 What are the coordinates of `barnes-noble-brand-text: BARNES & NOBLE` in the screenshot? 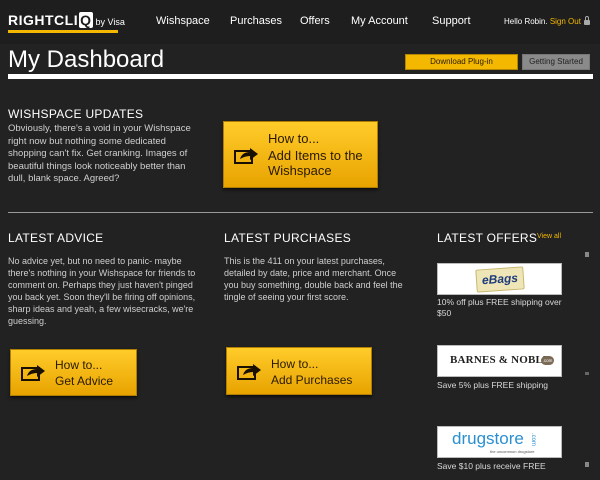 It's located at (500, 360).